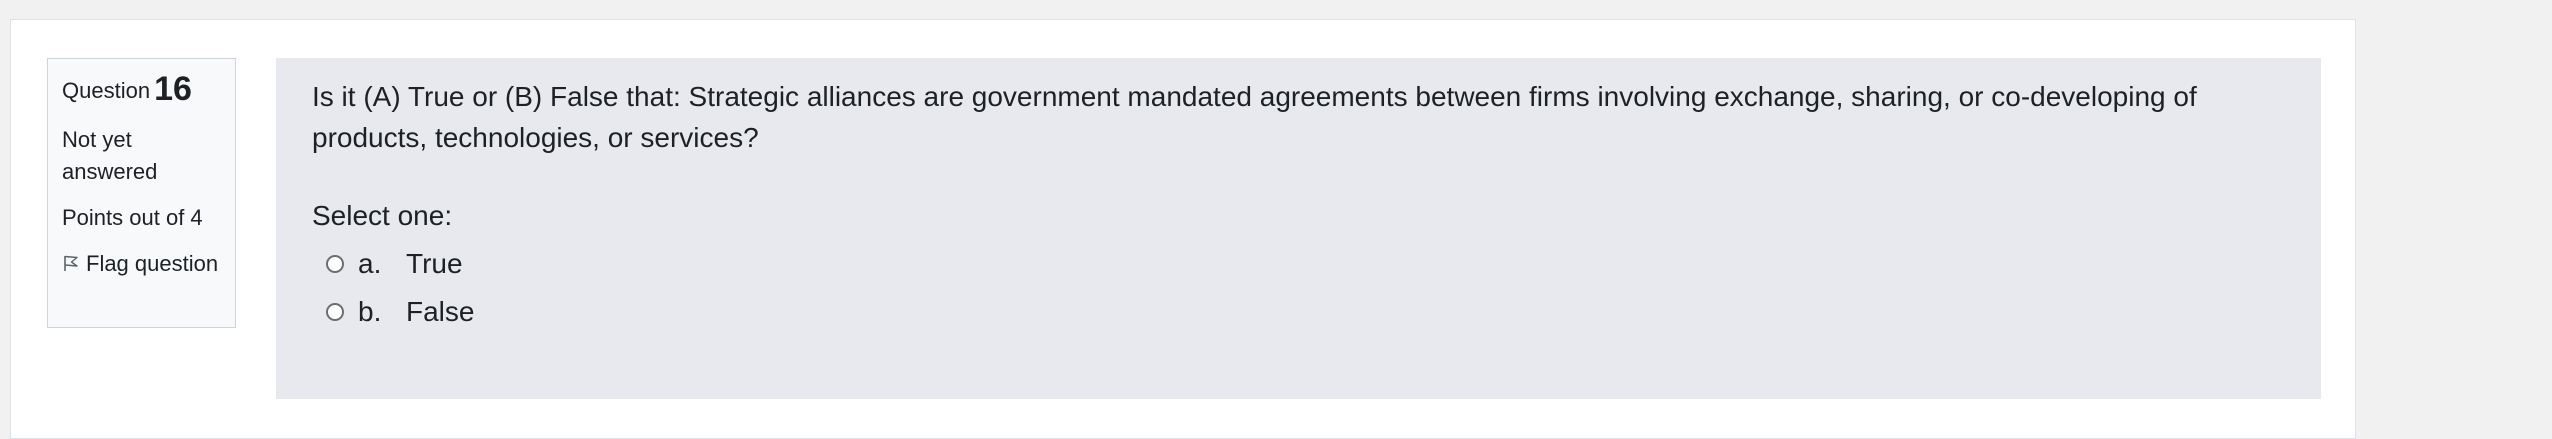 The height and width of the screenshot is (439, 2552). What do you see at coordinates (173, 89) in the screenshot?
I see `question-number: 16` at bounding box center [173, 89].